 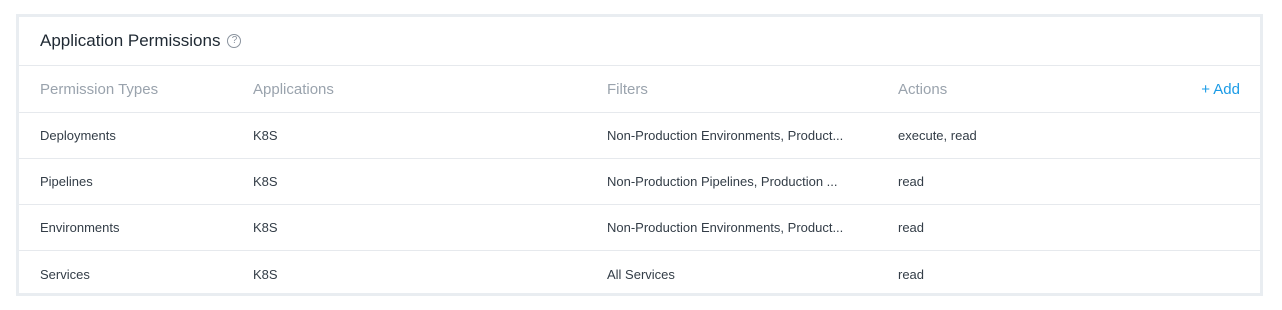 I want to click on header-actions: Actions, so click(x=923, y=89).